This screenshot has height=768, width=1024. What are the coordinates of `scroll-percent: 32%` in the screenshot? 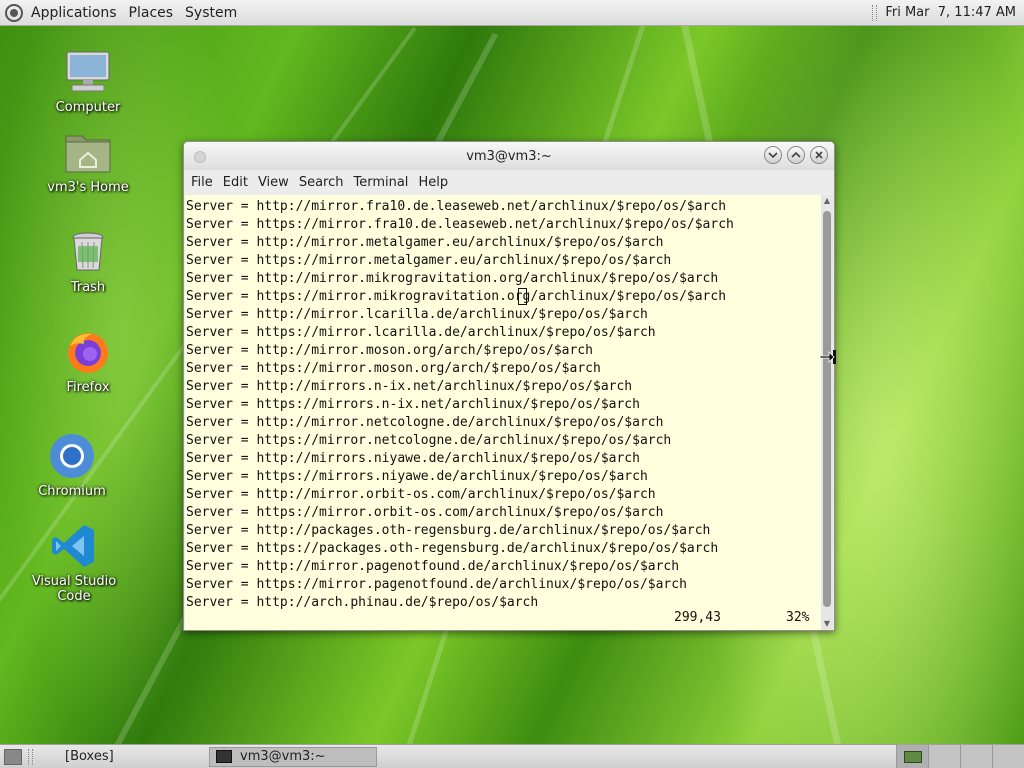 It's located at (798, 617).